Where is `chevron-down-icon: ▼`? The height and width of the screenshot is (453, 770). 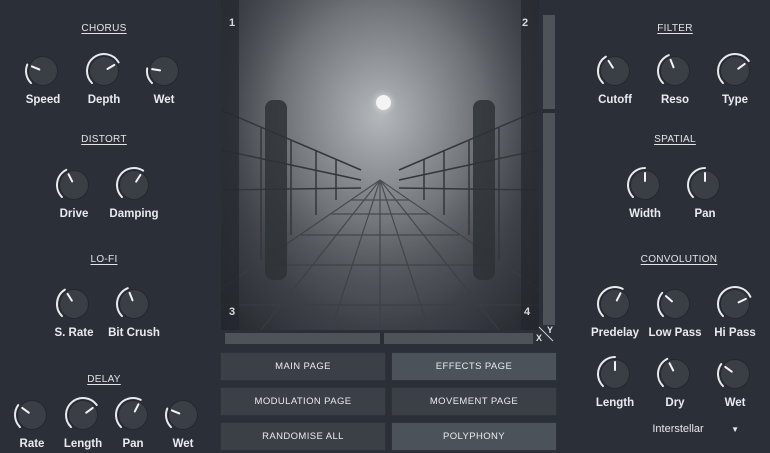
chevron-down-icon: ▼ is located at coordinates (735, 429).